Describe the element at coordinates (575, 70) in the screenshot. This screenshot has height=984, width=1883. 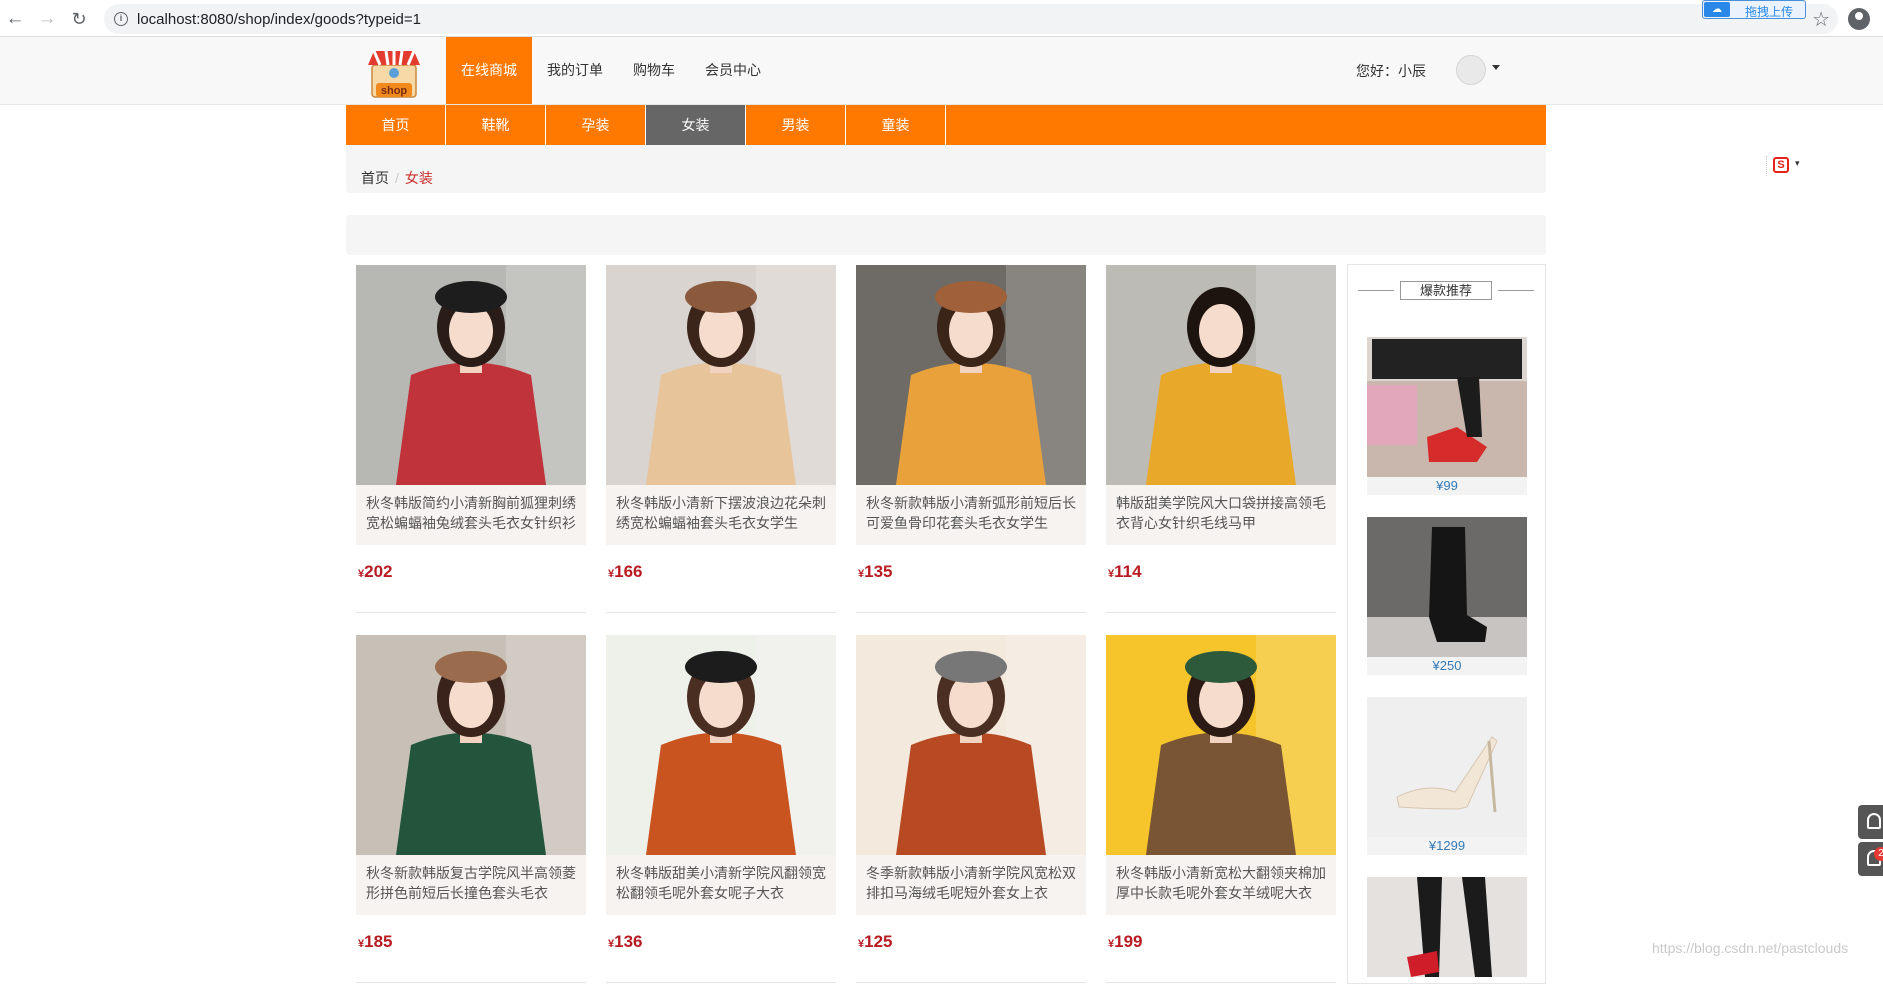
I see `top-nav-item: 我的订单` at that location.